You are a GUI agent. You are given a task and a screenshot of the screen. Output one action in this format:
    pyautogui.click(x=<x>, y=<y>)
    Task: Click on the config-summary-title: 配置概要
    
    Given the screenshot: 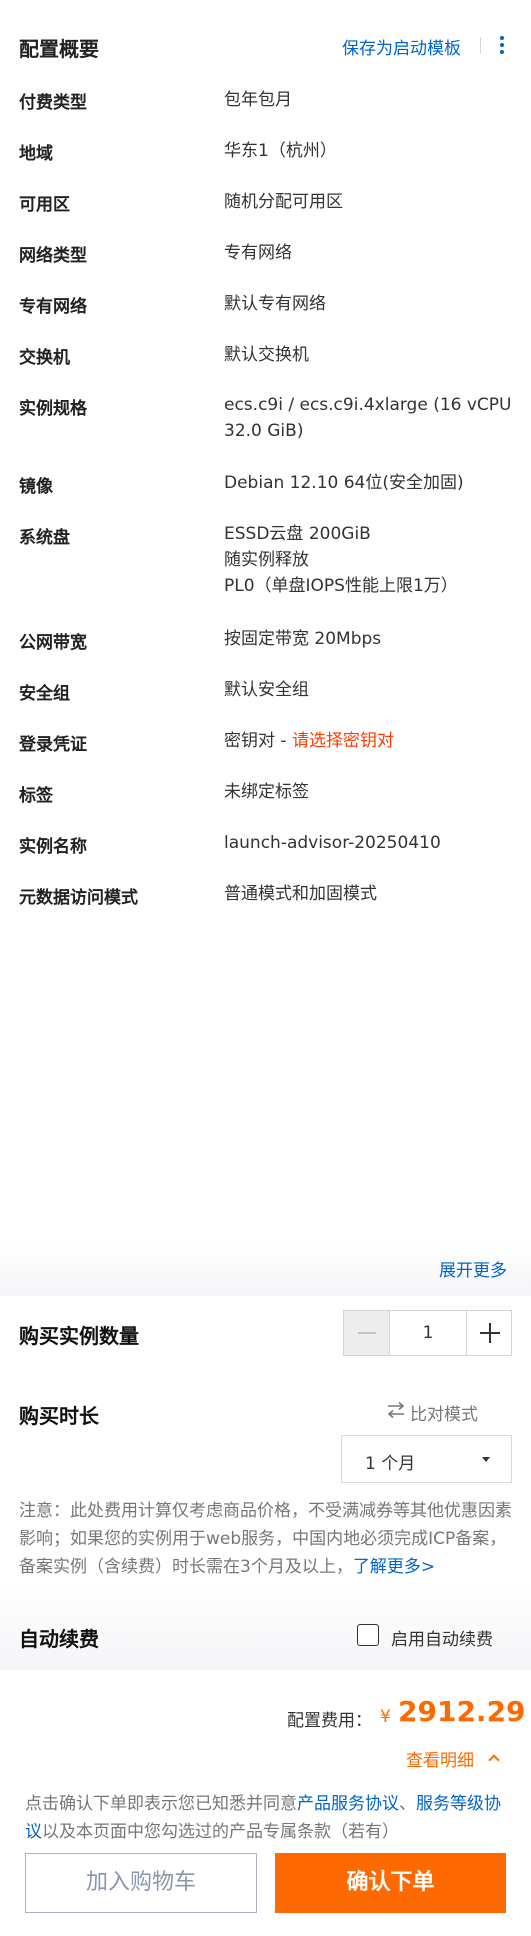 What is the action you would take?
    pyautogui.click(x=59, y=49)
    